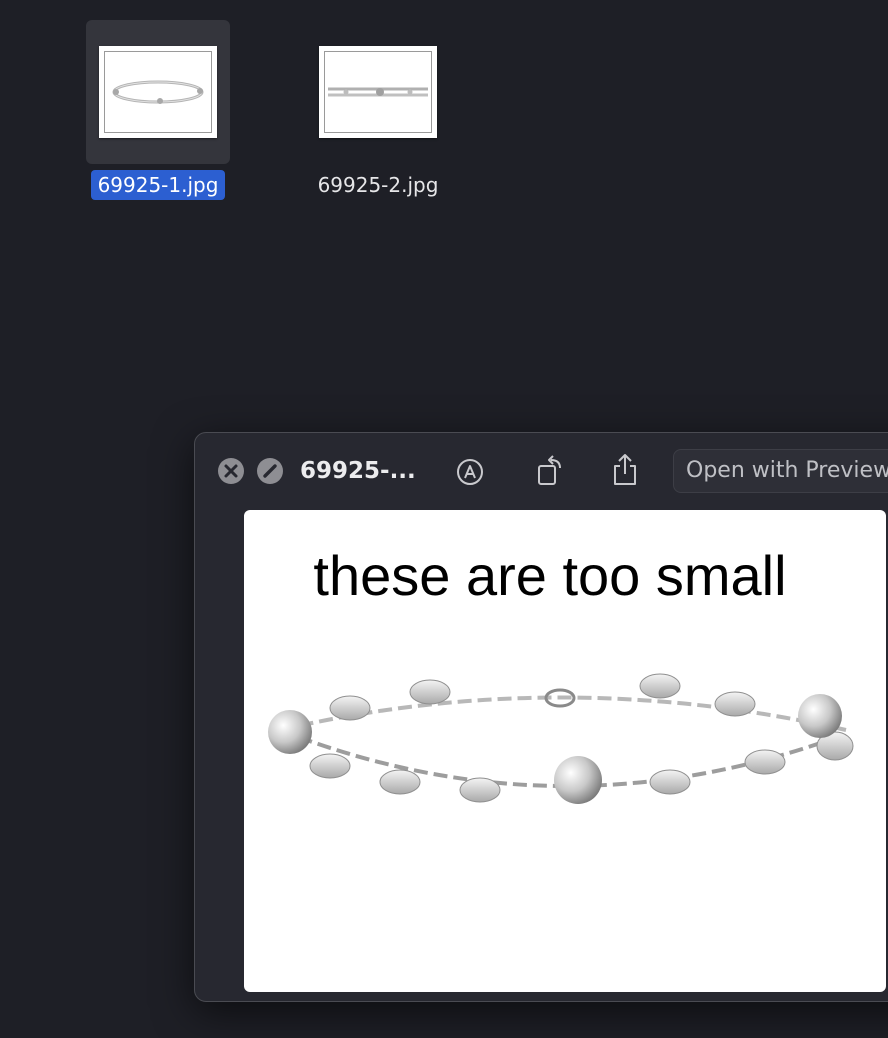 The image size is (888, 1038). I want to click on full-screen-button, so click(270, 471).